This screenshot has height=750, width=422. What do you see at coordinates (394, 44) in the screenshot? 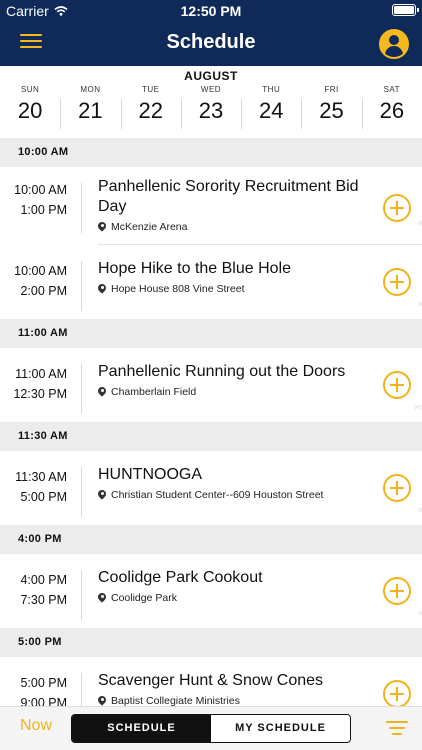
I see `profile-avatar-icon` at bounding box center [394, 44].